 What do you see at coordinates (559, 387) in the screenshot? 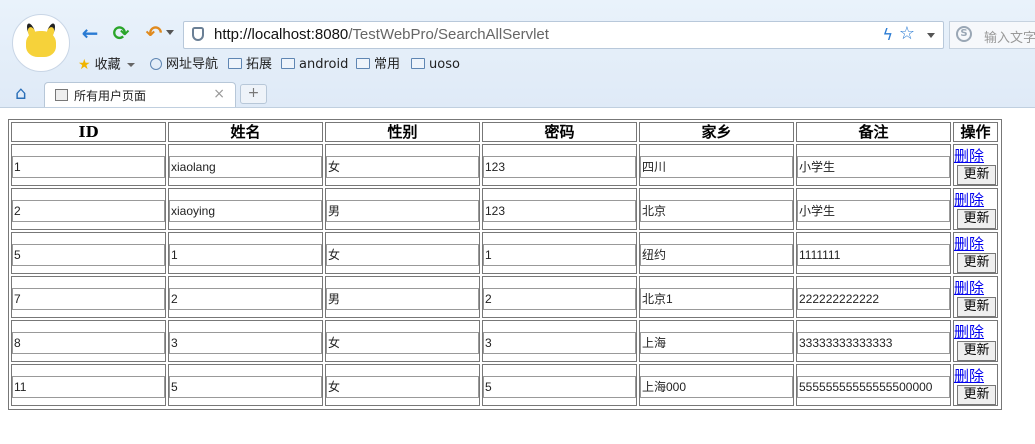
I see `password-field: 5` at bounding box center [559, 387].